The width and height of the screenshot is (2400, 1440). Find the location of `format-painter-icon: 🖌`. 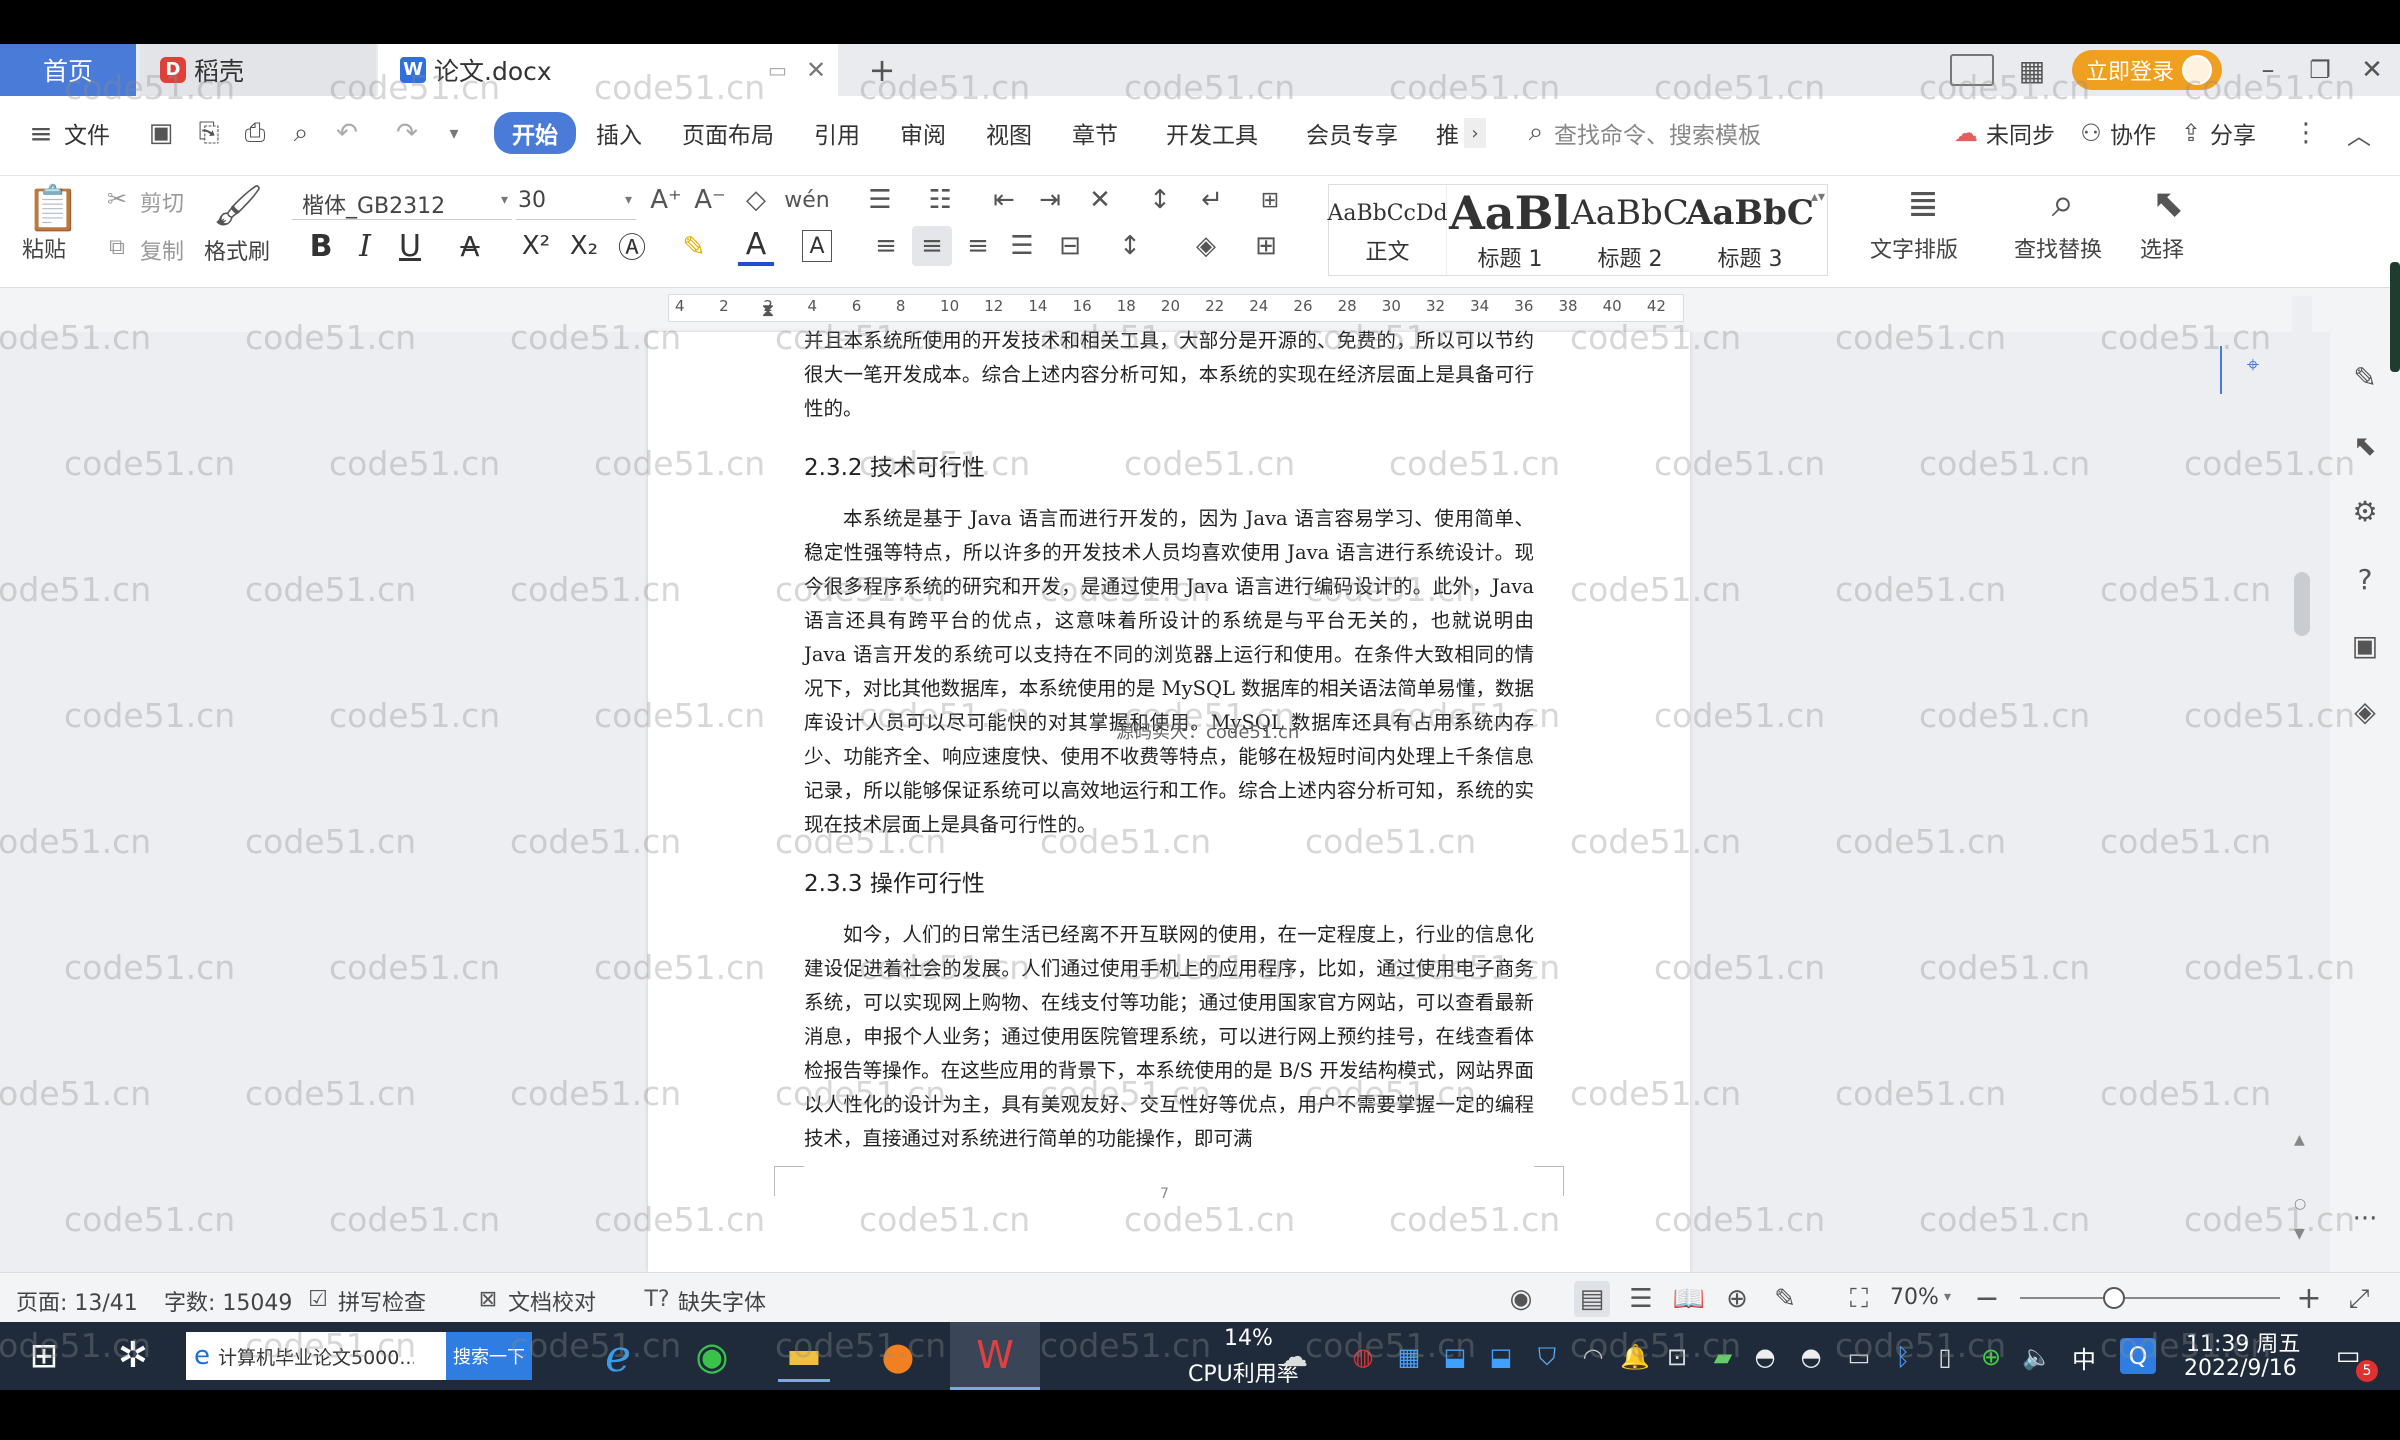

format-painter-icon: 🖌 is located at coordinates (238, 205).